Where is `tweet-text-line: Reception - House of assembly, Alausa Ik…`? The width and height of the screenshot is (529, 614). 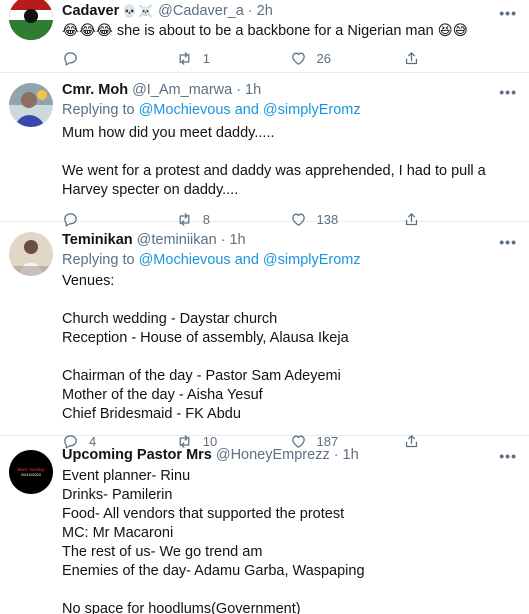
tweet-text-line: Reception - House of assembly, Alausa Ik… is located at coordinates (205, 338).